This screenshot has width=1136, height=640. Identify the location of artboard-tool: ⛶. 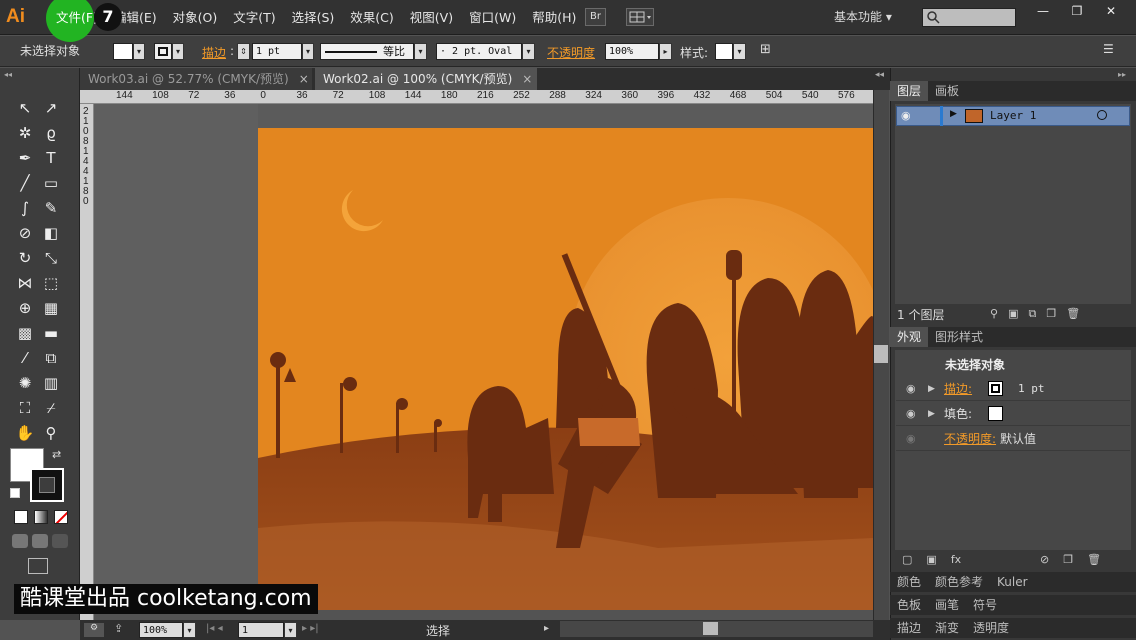
(25, 408).